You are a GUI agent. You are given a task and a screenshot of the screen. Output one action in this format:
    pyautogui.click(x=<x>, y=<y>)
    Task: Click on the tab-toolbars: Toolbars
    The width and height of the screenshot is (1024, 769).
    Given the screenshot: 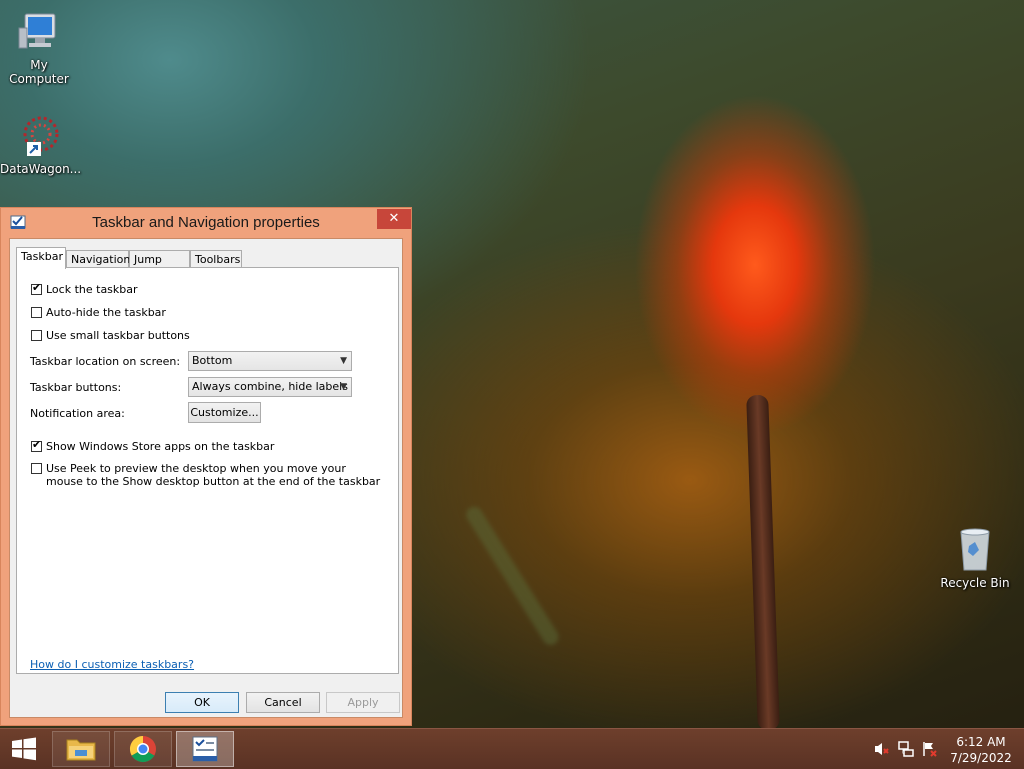 What is the action you would take?
    pyautogui.click(x=216, y=259)
    